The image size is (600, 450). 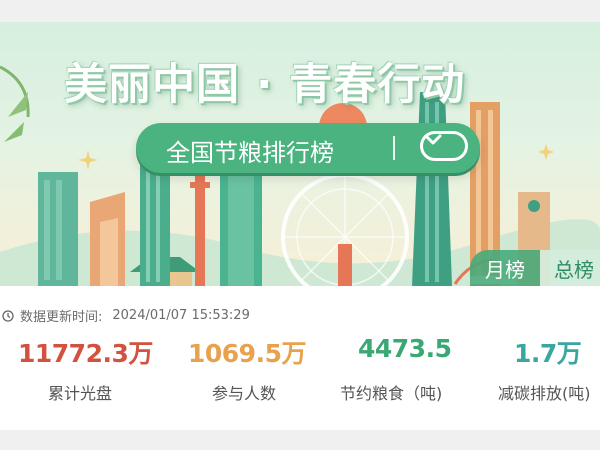 I want to click on ranking-title: 全国节粮排行榜, so click(x=250, y=153).